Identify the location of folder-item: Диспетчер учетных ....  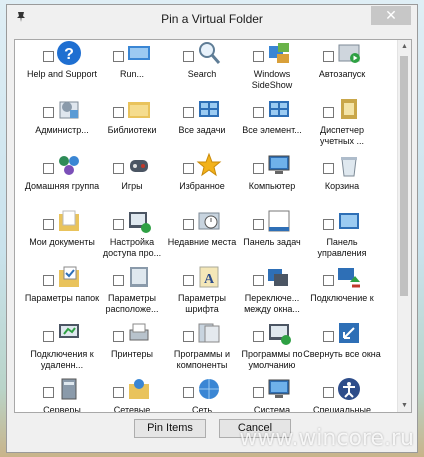
(346, 124).